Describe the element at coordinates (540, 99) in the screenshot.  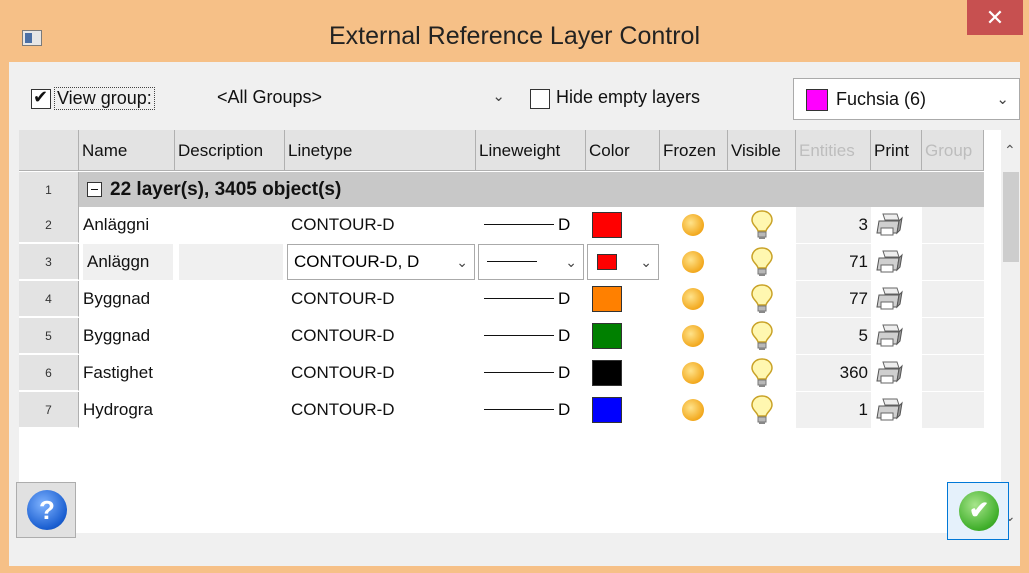
I see `hide-empty-layers-checkbox` at that location.